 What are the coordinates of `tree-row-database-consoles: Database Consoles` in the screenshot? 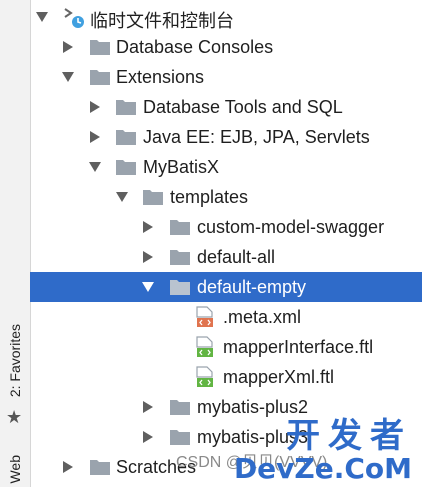 It's located at (226, 47).